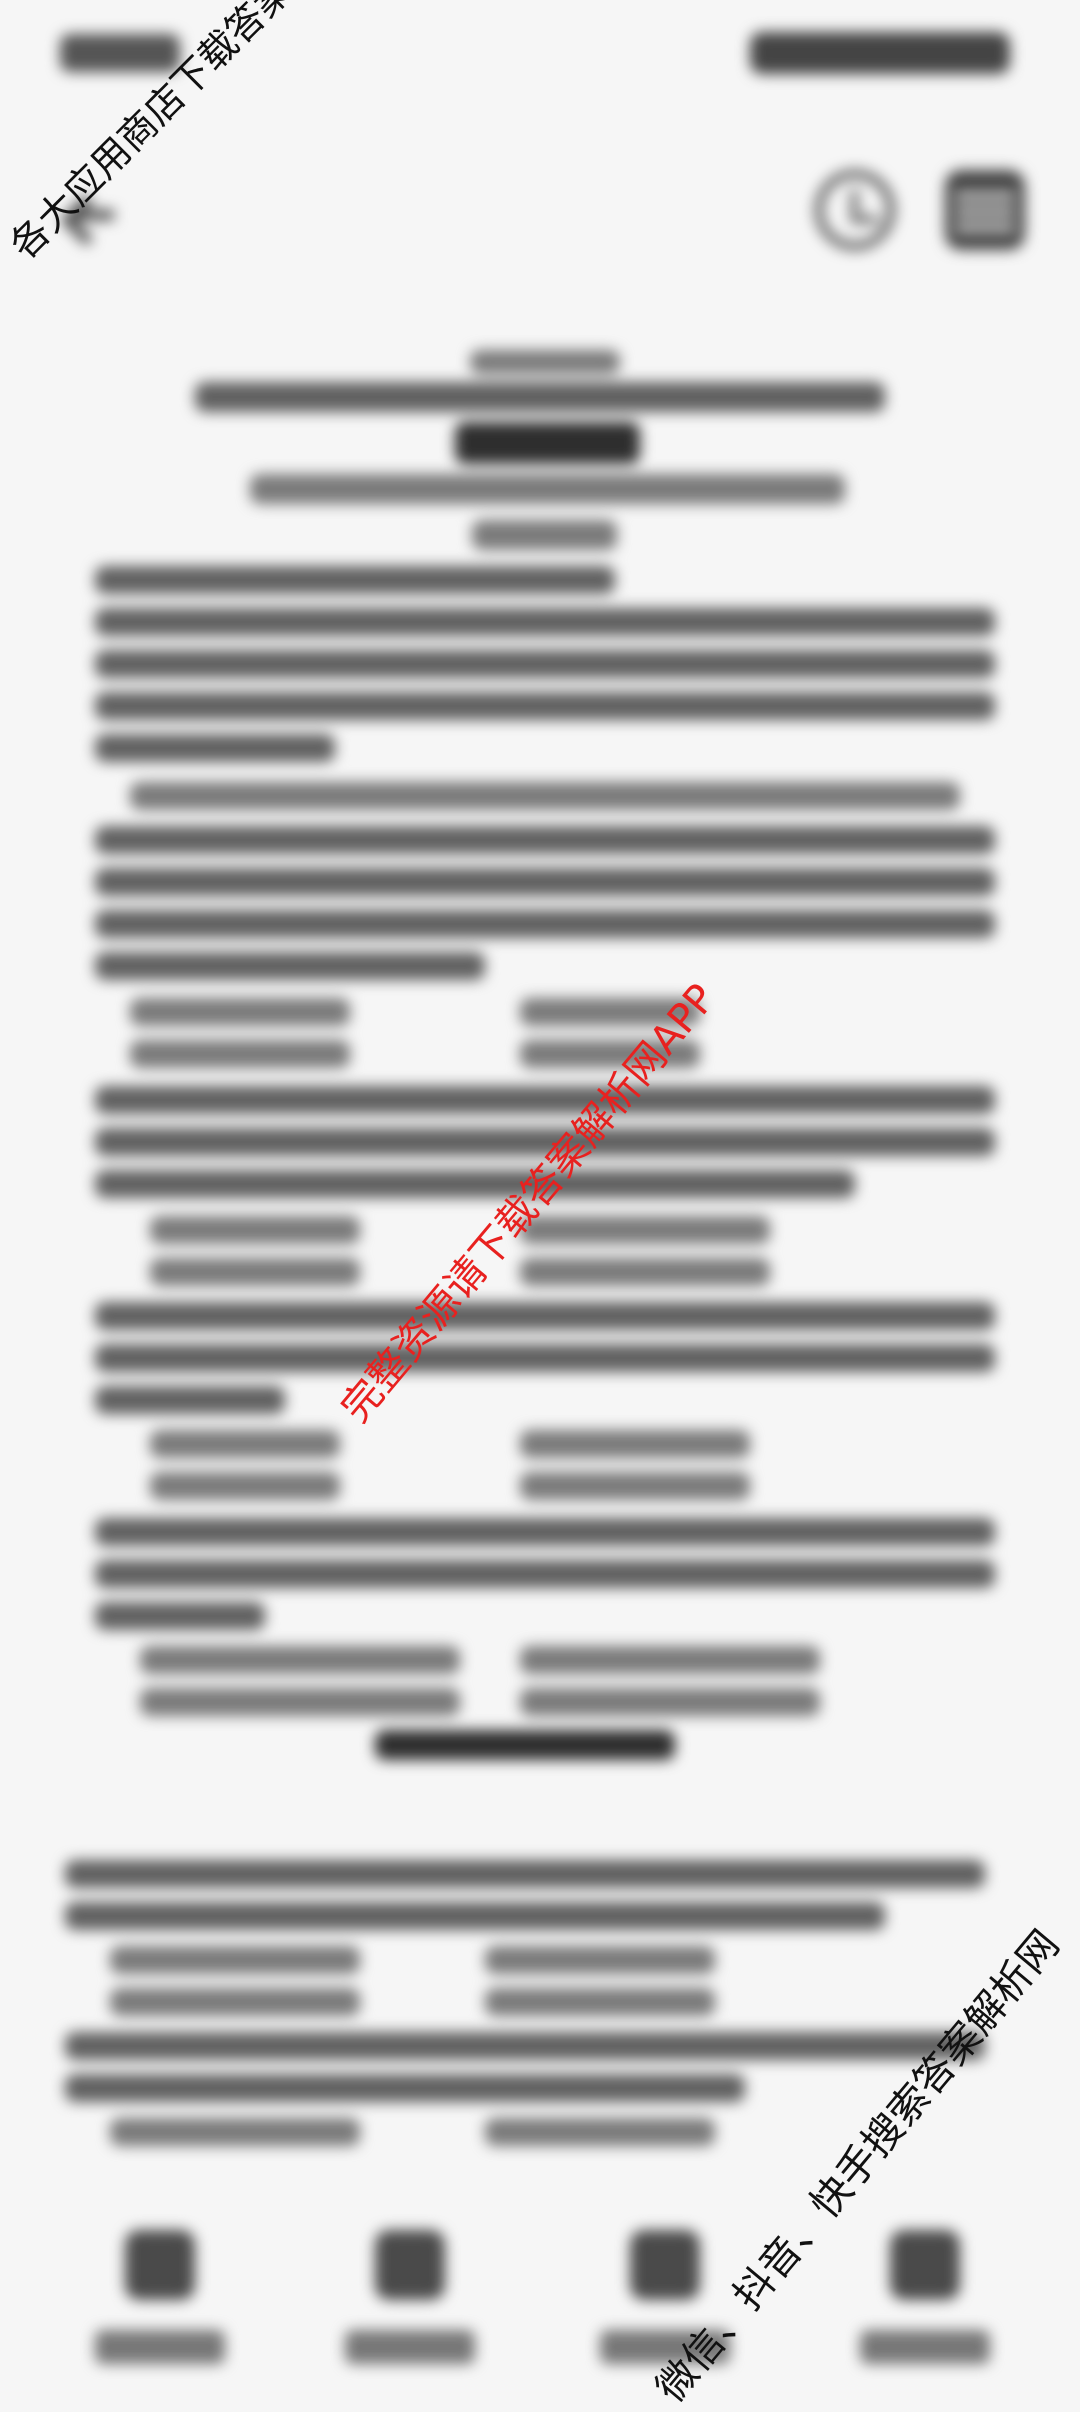  What do you see at coordinates (540, 215) in the screenshot?
I see `top-toolbar` at bounding box center [540, 215].